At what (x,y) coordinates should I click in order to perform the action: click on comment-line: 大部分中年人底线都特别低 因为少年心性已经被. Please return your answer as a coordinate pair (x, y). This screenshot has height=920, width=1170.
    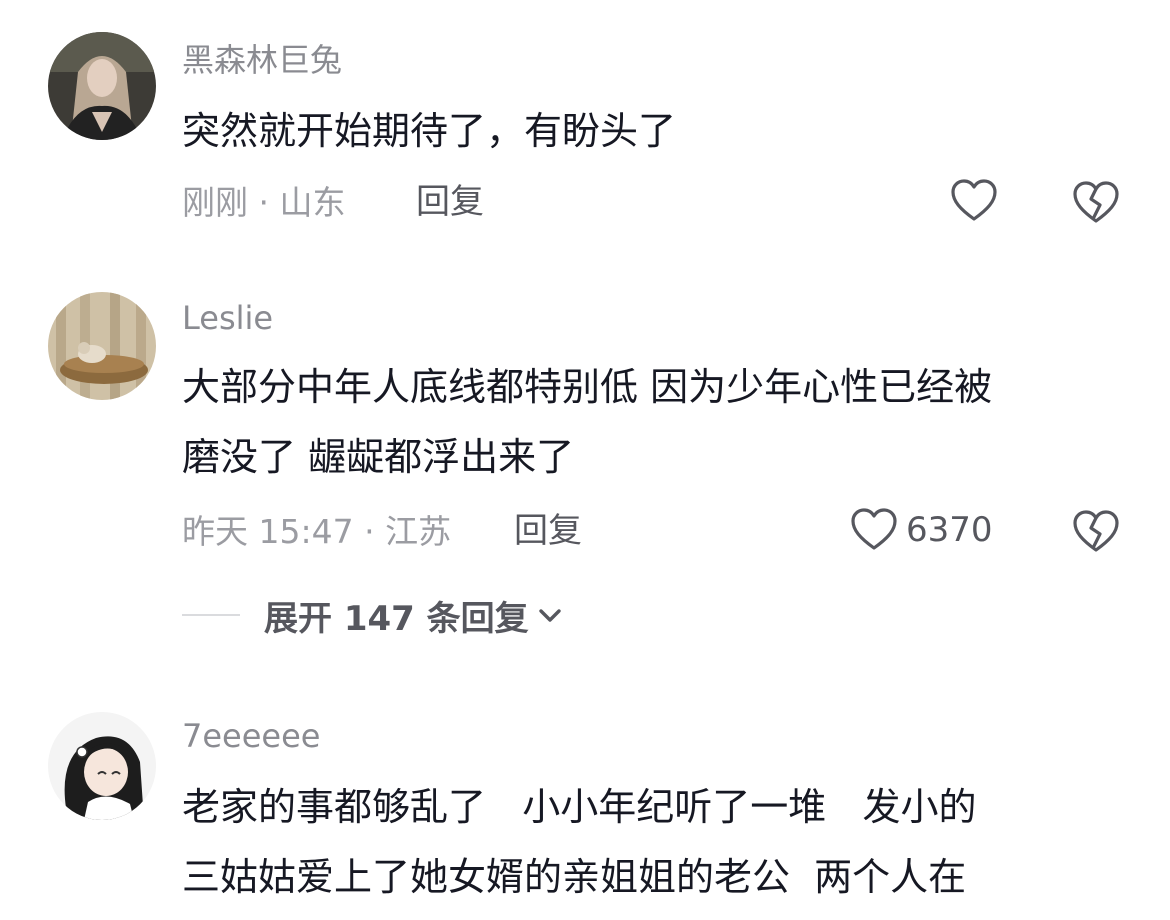
    Looking at the image, I should click on (587, 387).